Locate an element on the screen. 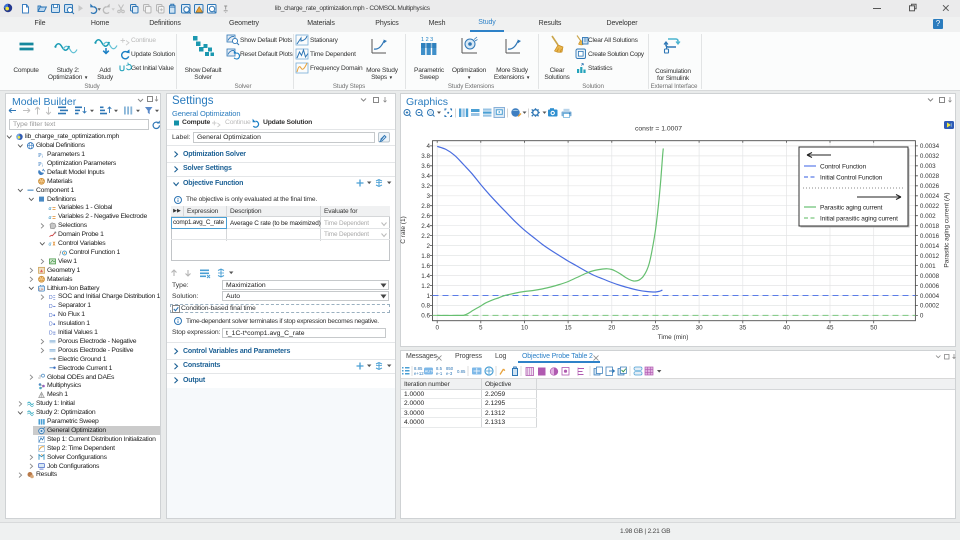 This screenshot has width=960, height=540. svg-text: 0.0024 is located at coordinates (930, 196).